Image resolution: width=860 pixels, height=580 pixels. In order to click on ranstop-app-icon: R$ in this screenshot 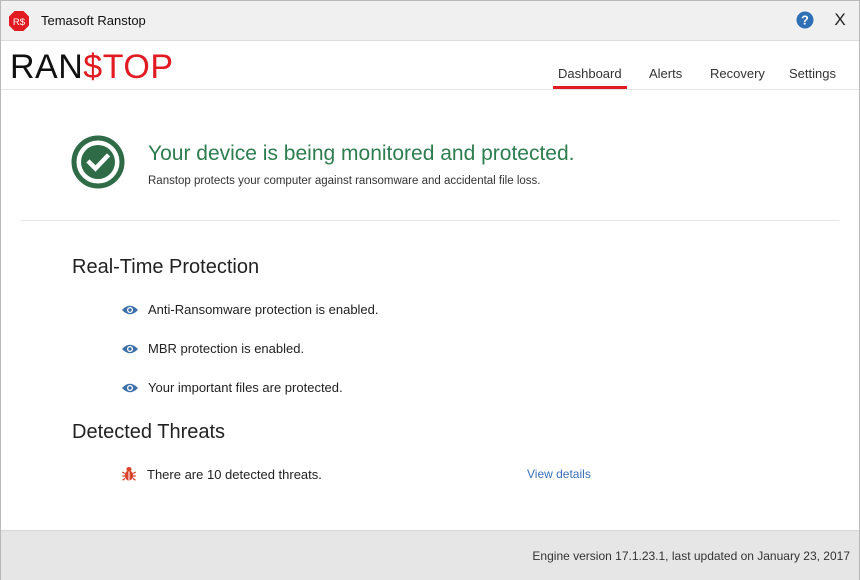, I will do `click(19, 21)`.